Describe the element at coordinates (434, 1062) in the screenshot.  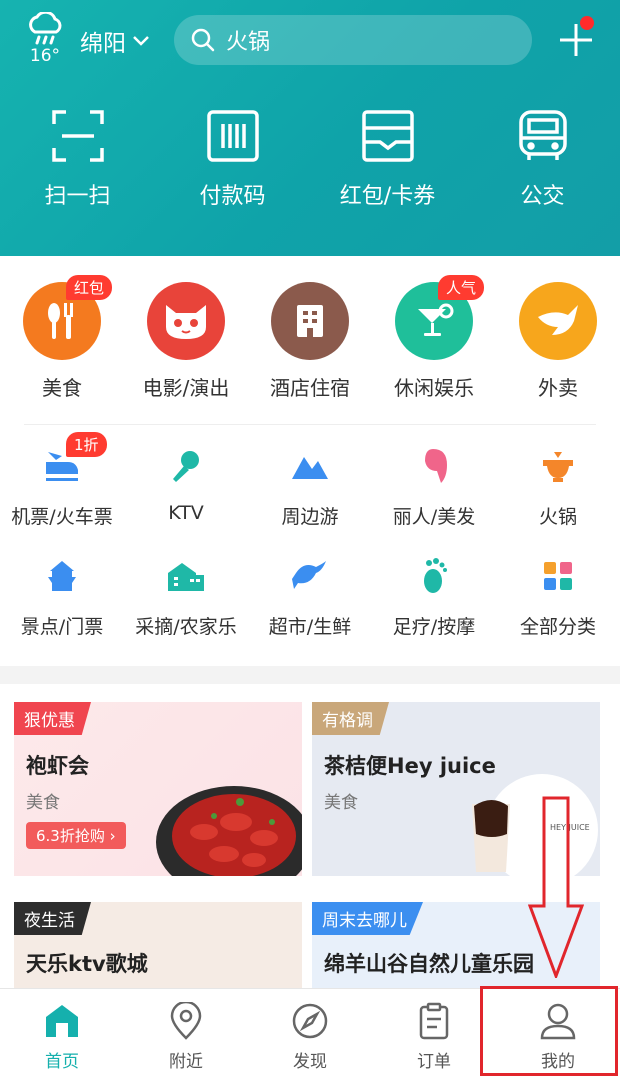
I see `tab-label: 订单` at that location.